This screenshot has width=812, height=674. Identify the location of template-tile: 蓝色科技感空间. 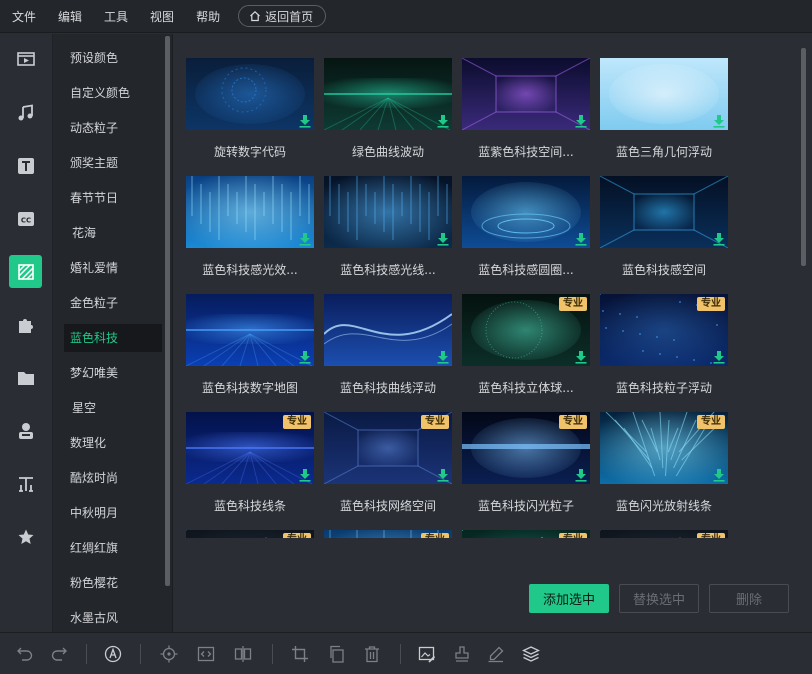
(664, 227).